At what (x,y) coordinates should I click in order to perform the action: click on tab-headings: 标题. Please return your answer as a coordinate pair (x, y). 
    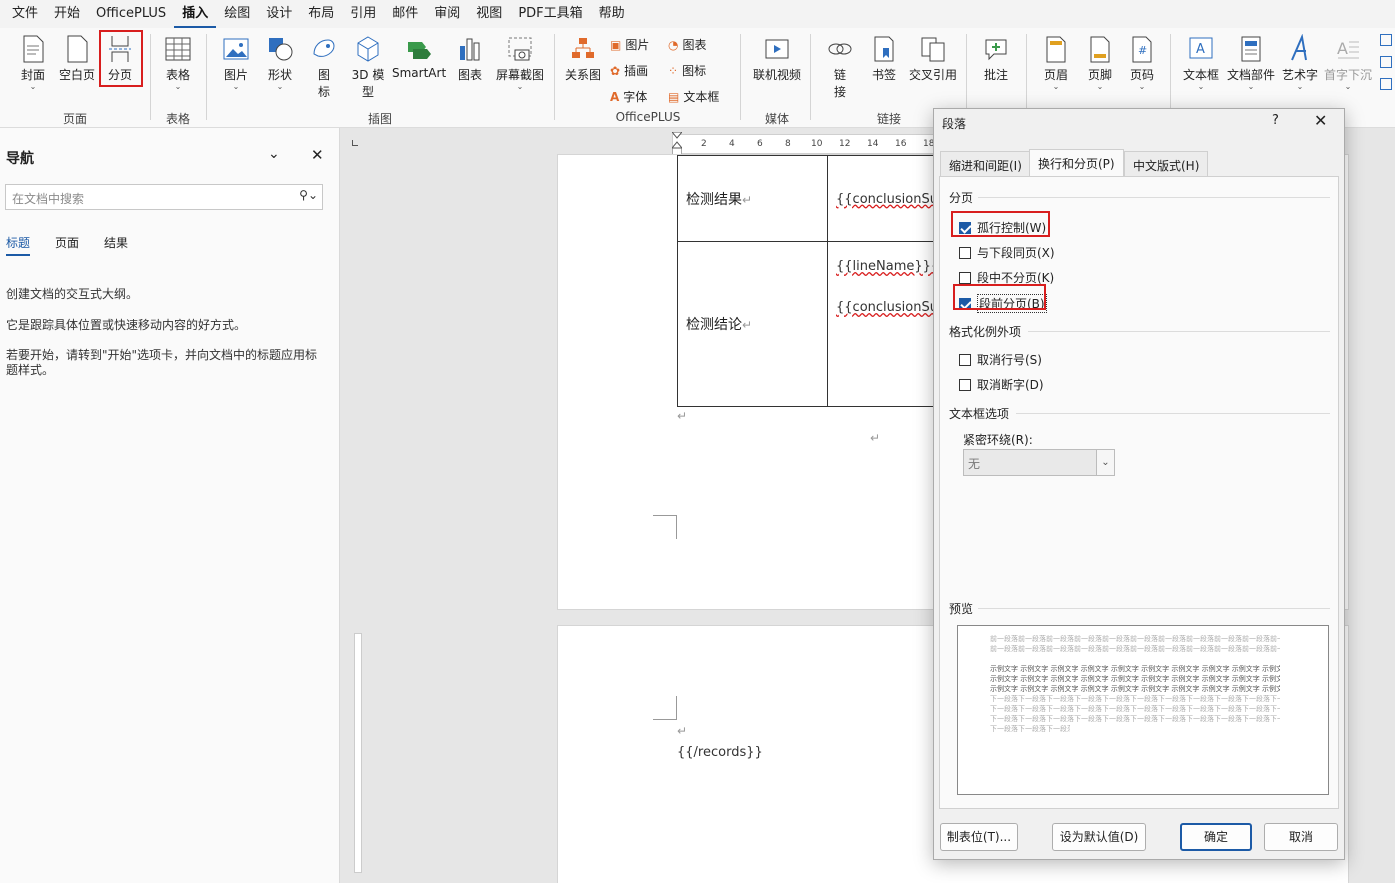
    Looking at the image, I should click on (18, 245).